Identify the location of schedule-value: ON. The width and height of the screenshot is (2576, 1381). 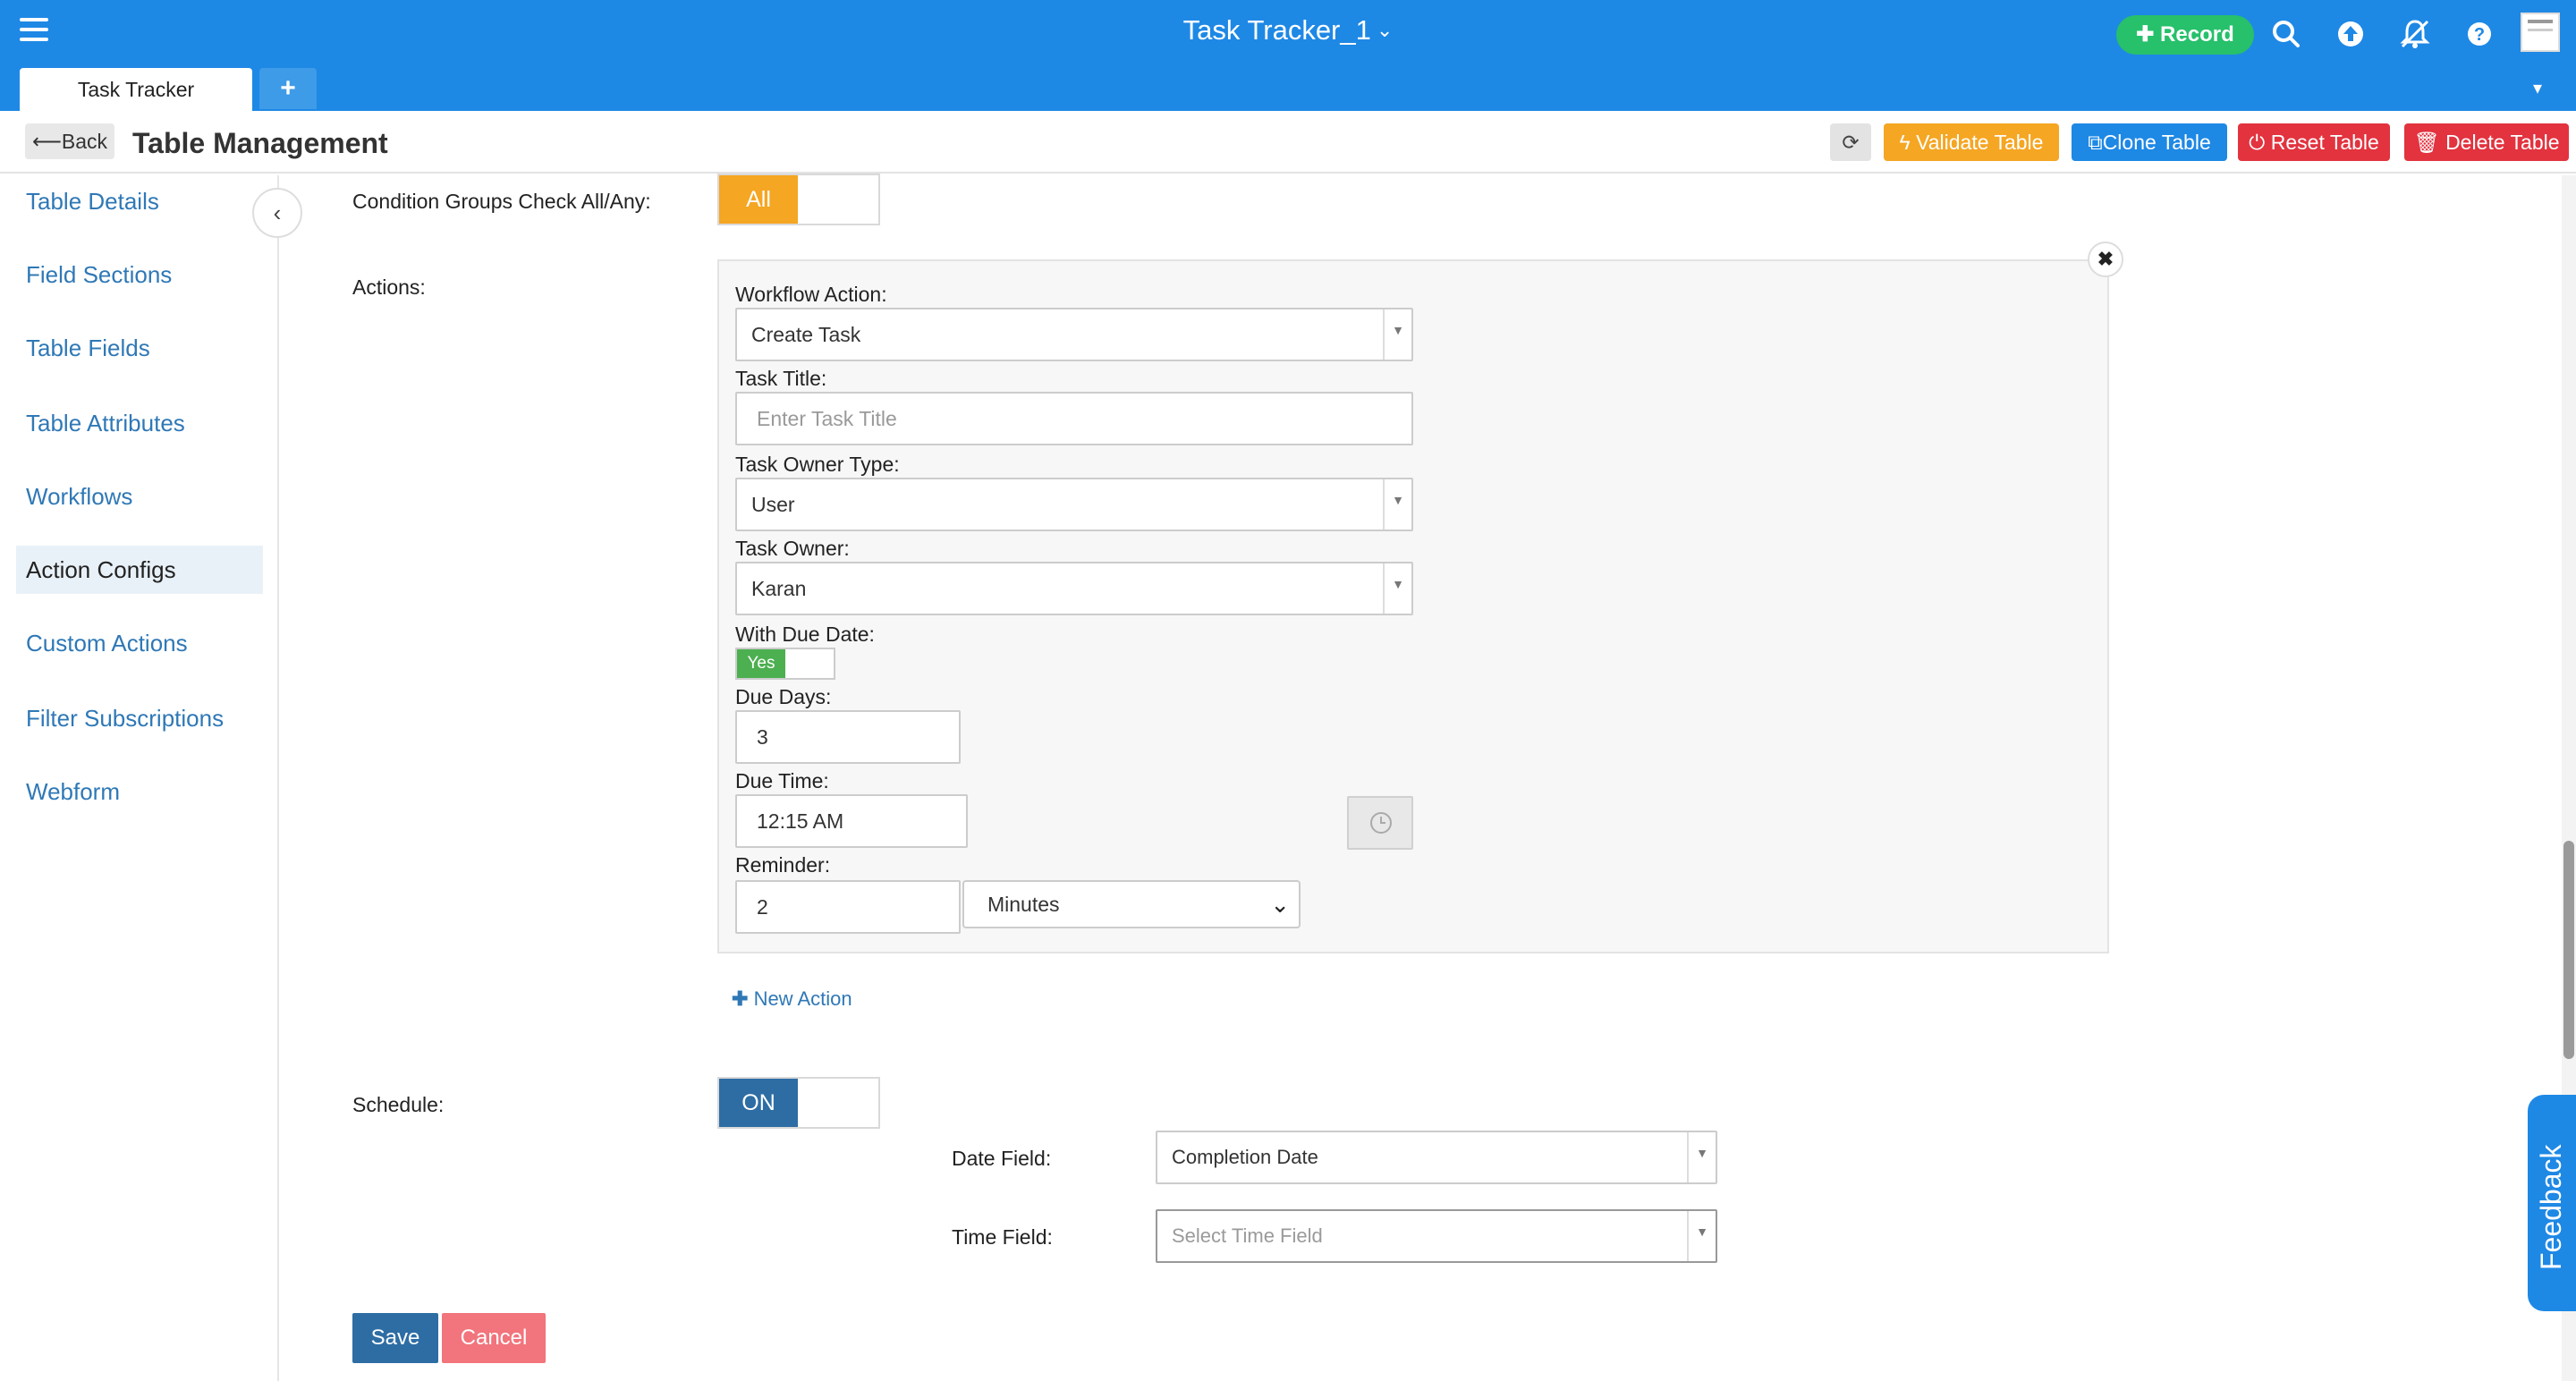
(758, 1103).